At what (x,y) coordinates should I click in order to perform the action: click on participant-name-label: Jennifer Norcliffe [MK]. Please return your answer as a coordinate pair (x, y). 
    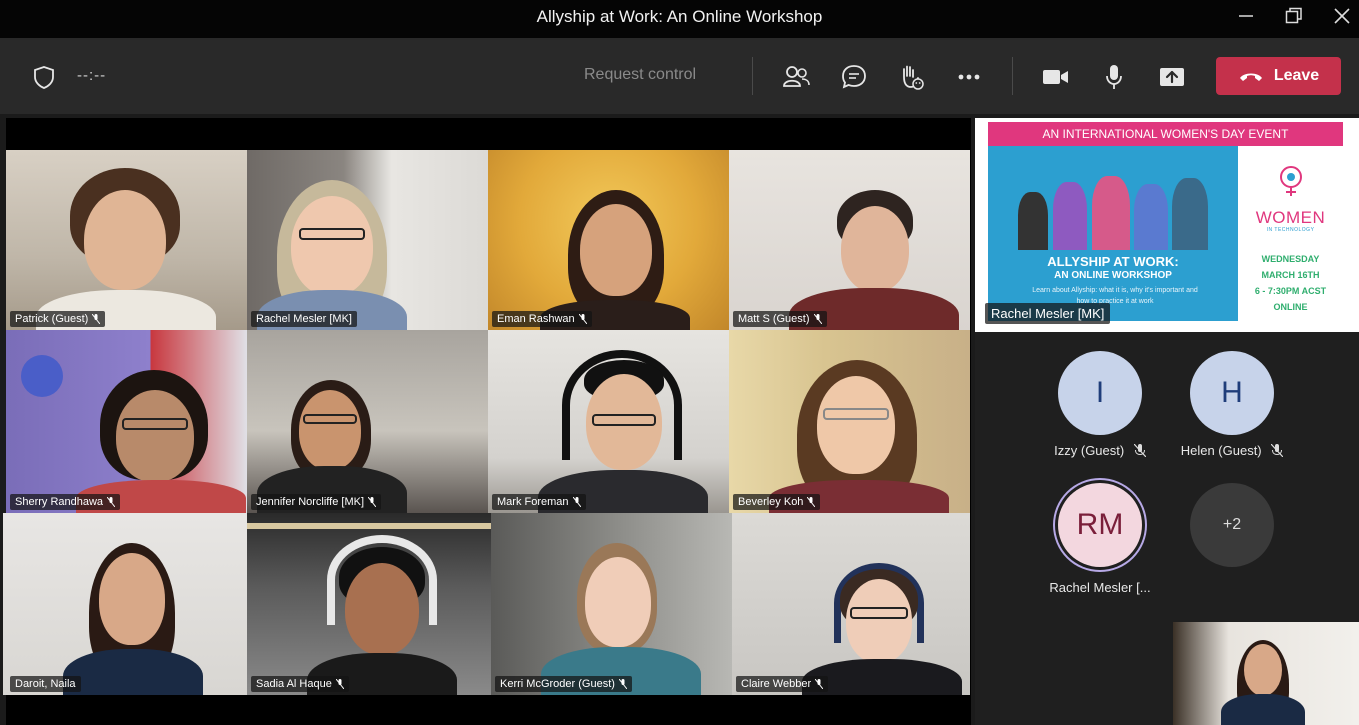
    Looking at the image, I should click on (316, 502).